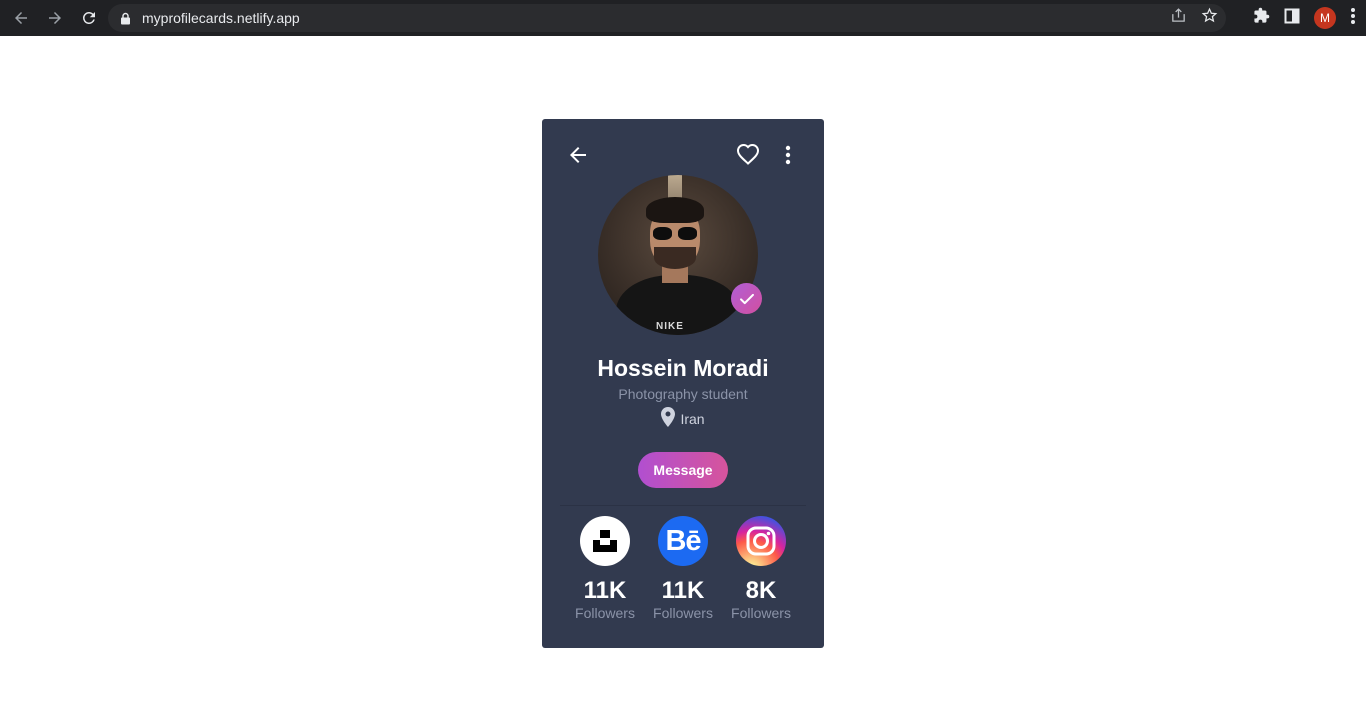 The image size is (1366, 725). I want to click on forward-arrow-icon, so click(55, 18).